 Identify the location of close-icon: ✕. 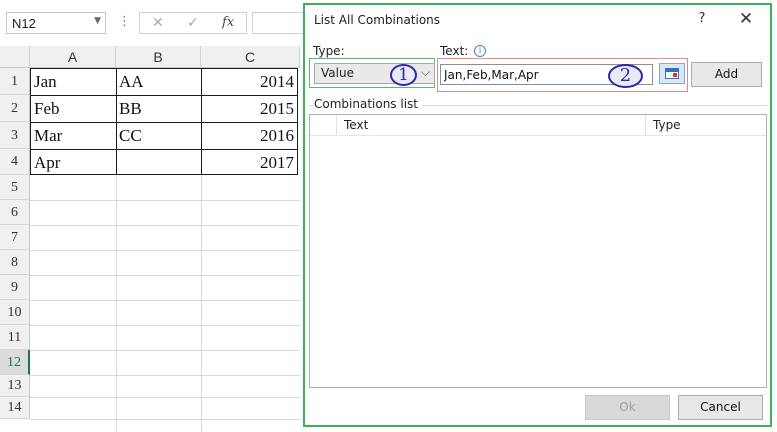
(746, 19).